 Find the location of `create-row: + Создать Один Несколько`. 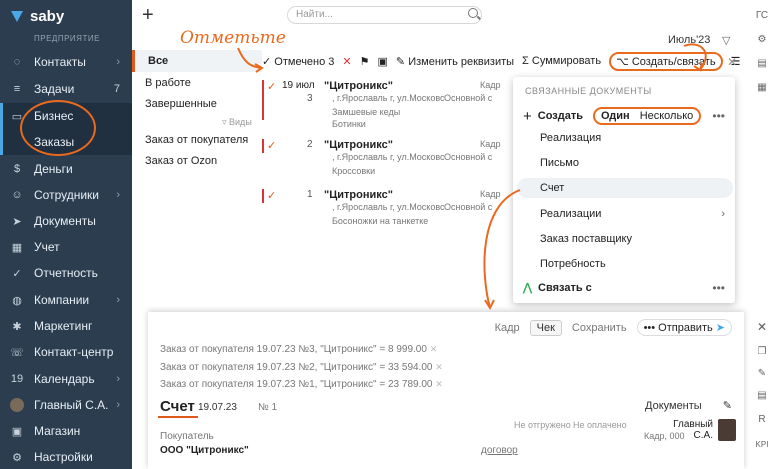

create-row: + Создать Один Несколько is located at coordinates (612, 116).